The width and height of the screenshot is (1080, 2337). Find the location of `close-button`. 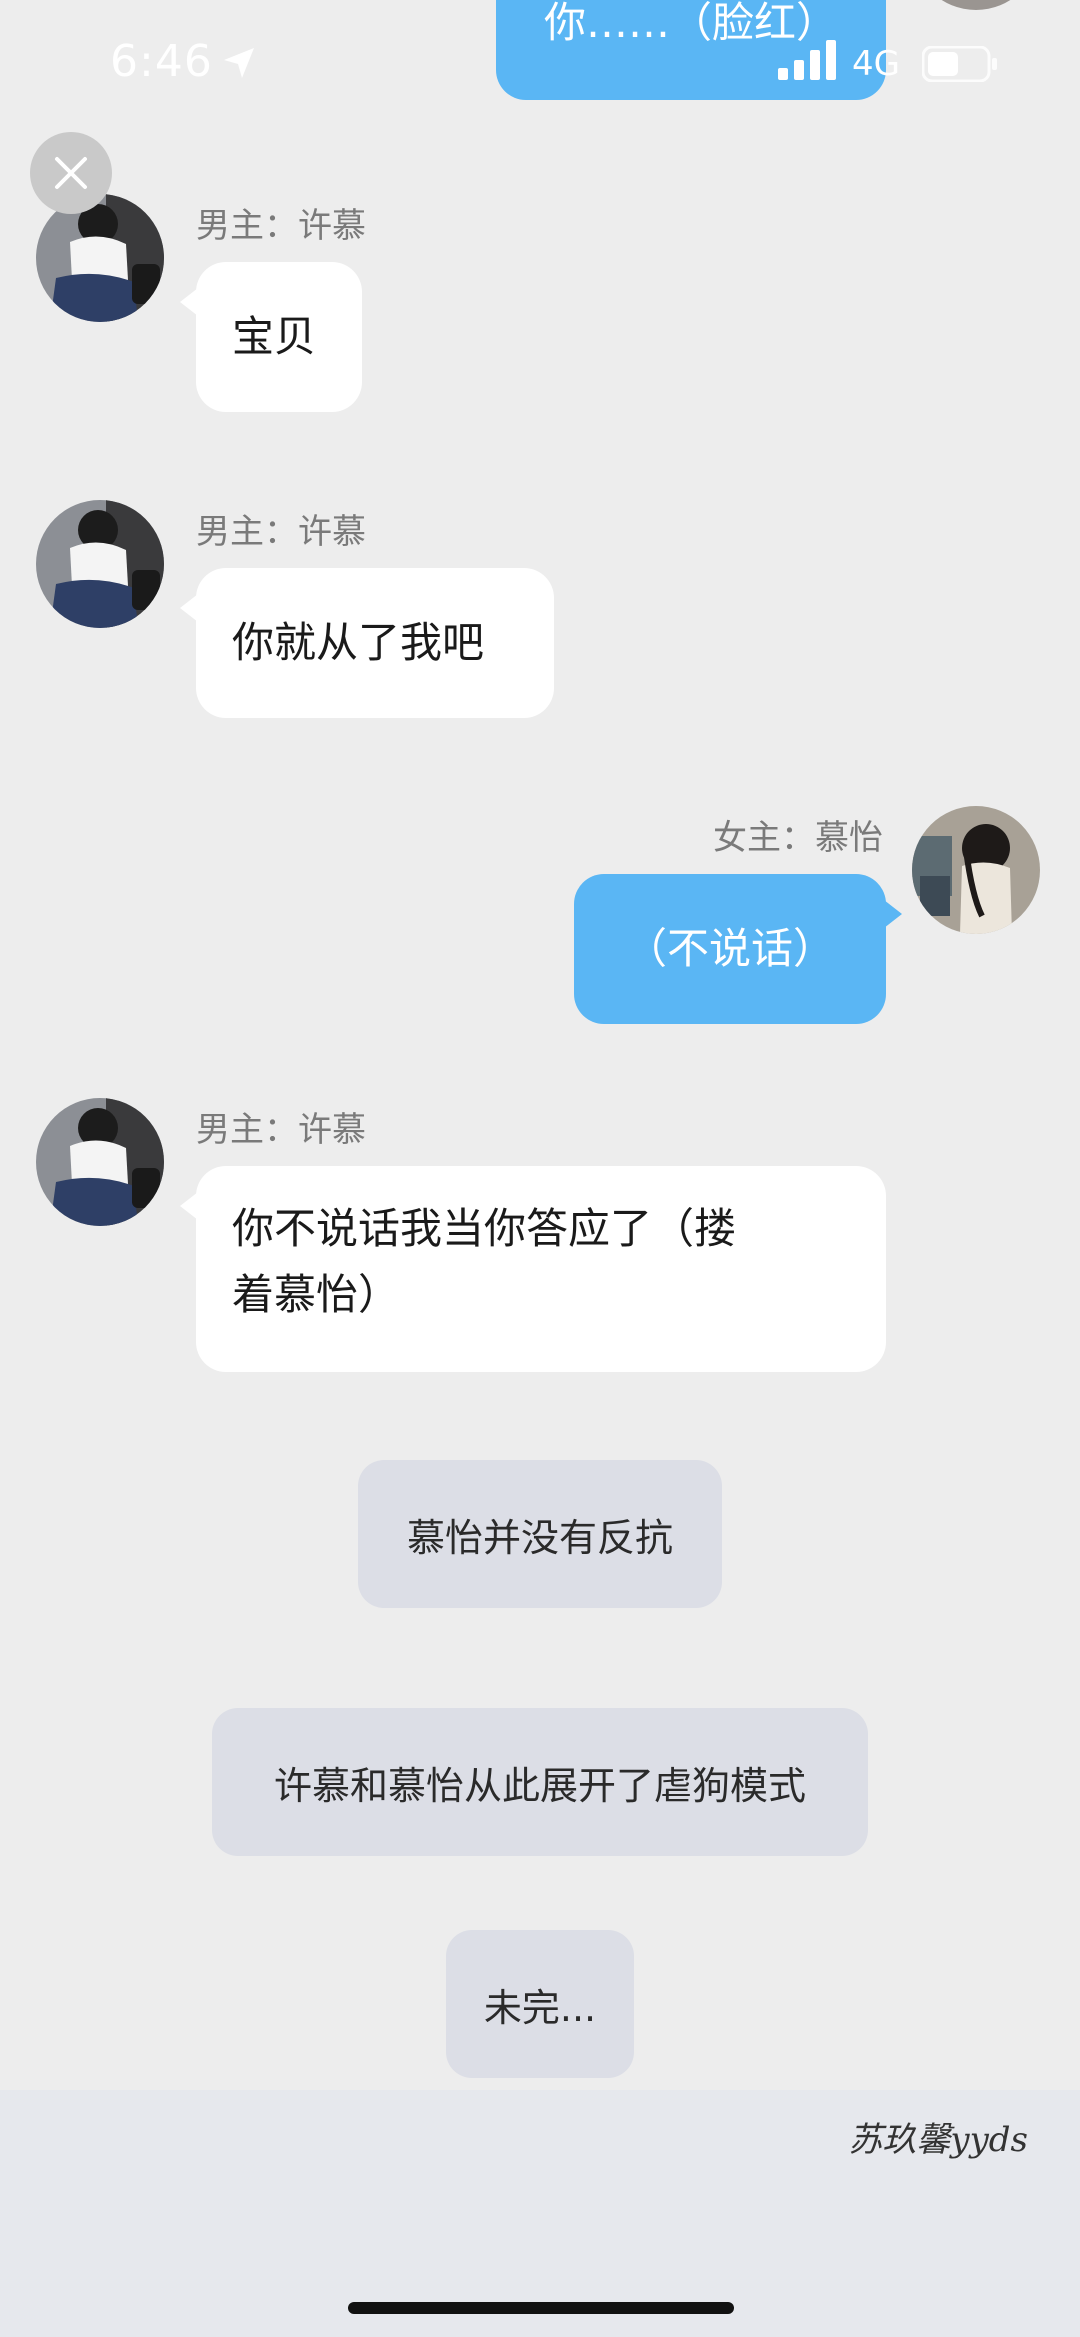

close-button is located at coordinates (71, 173).